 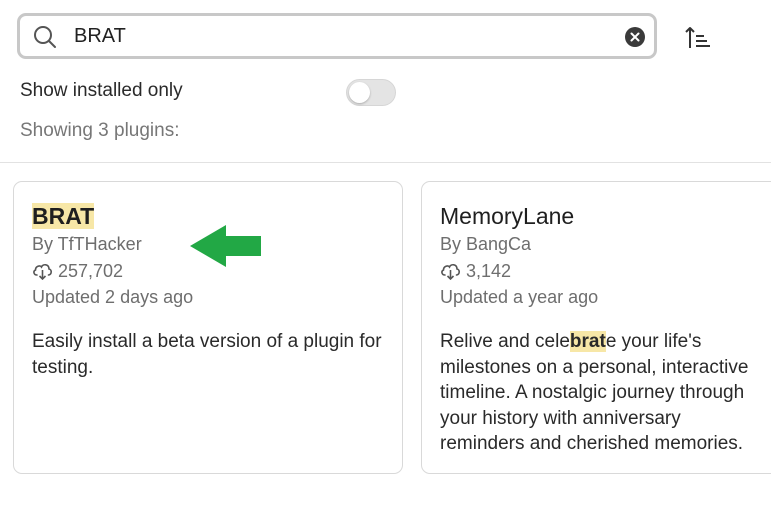 I want to click on sort-ascending-icon, so click(x=698, y=38).